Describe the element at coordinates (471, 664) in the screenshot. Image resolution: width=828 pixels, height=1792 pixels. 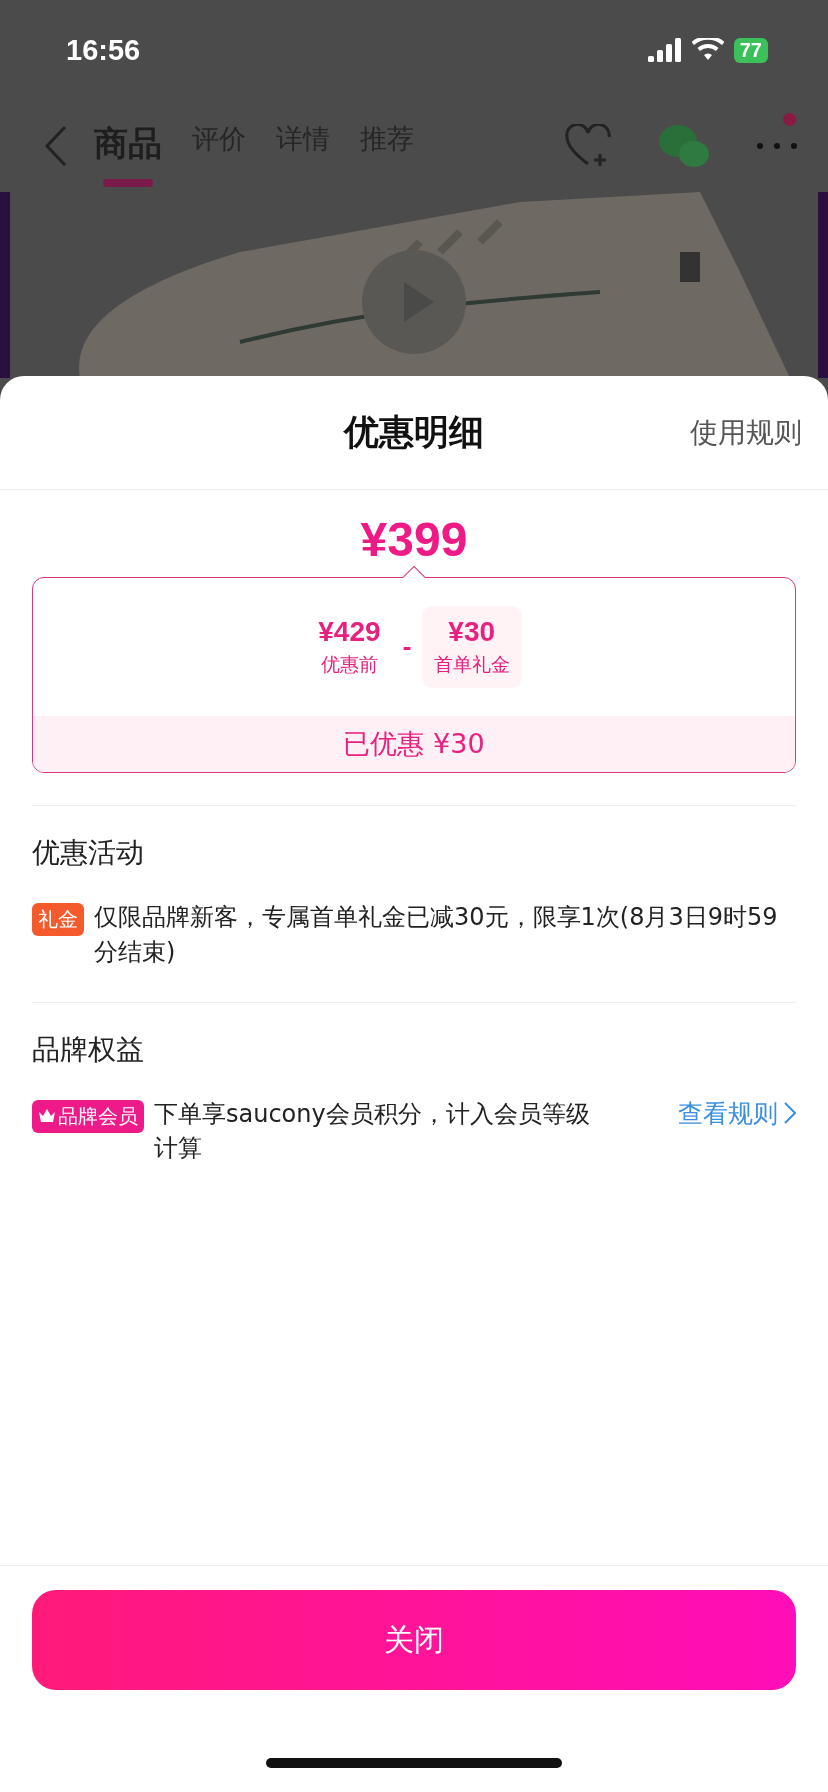
I see `discount-label: 首单礼金` at that location.